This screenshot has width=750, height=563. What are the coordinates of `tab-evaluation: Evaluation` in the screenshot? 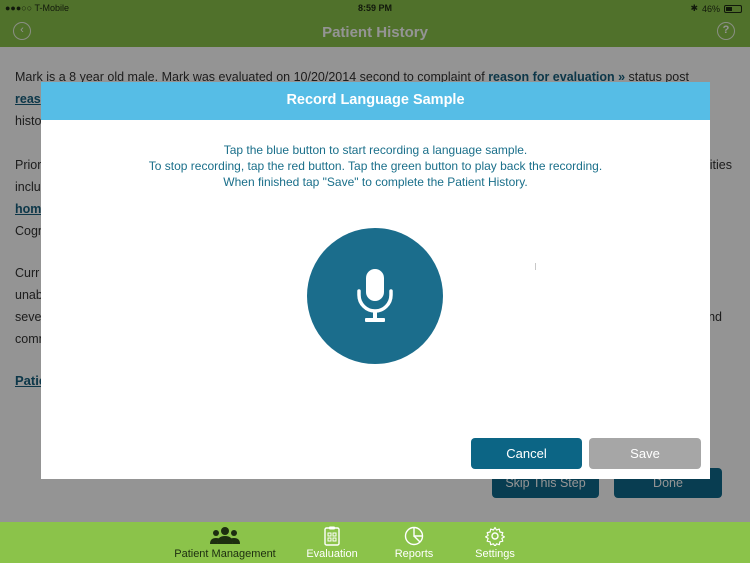 It's located at (332, 543).